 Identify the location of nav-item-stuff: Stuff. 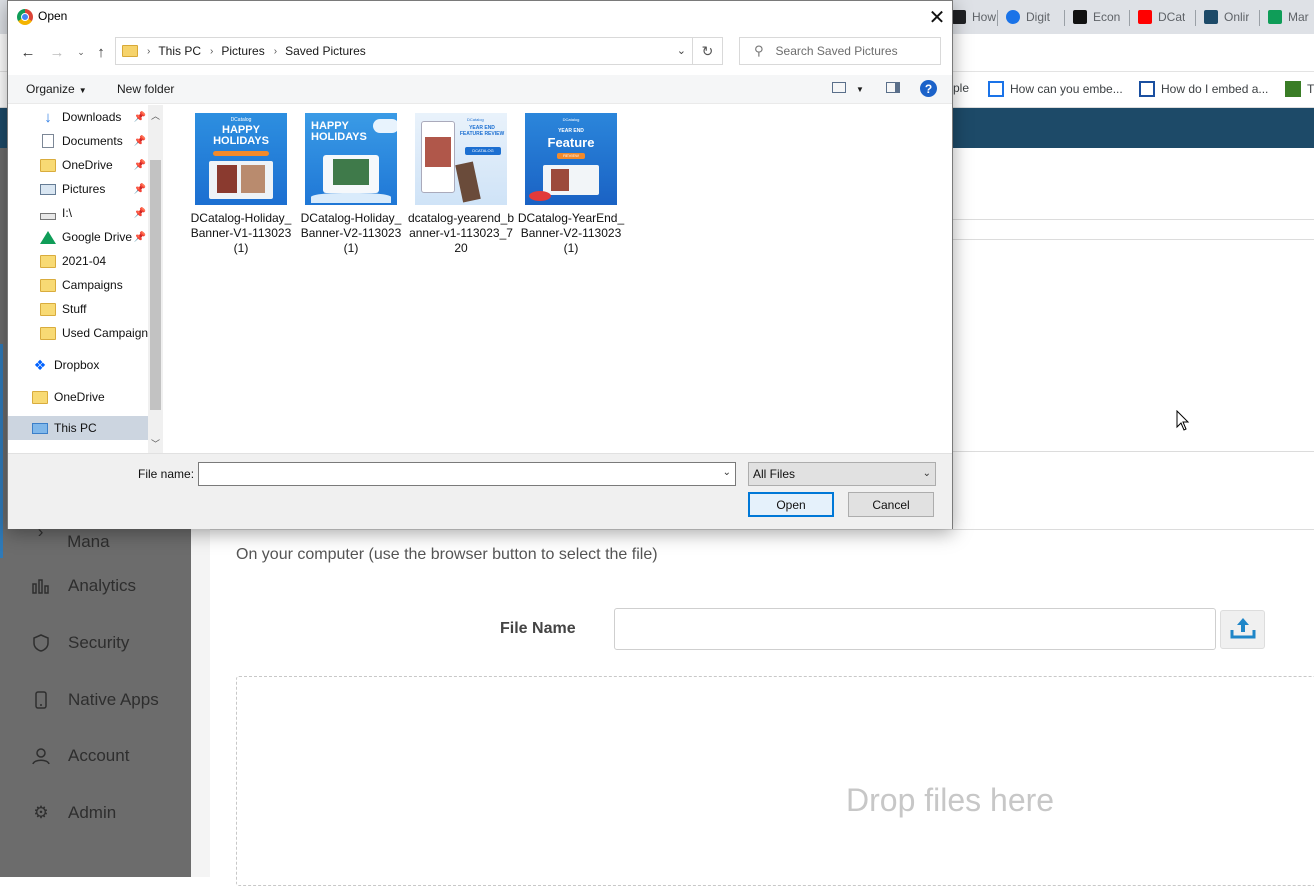
(78, 309).